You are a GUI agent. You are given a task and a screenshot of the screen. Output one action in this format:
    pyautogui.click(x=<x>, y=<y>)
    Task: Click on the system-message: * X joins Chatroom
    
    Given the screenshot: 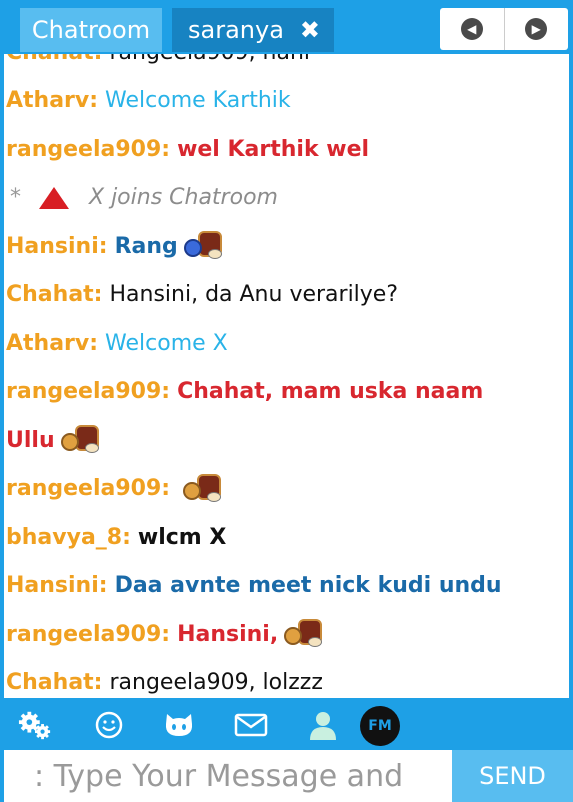 What is the action you would take?
    pyautogui.click(x=286, y=198)
    